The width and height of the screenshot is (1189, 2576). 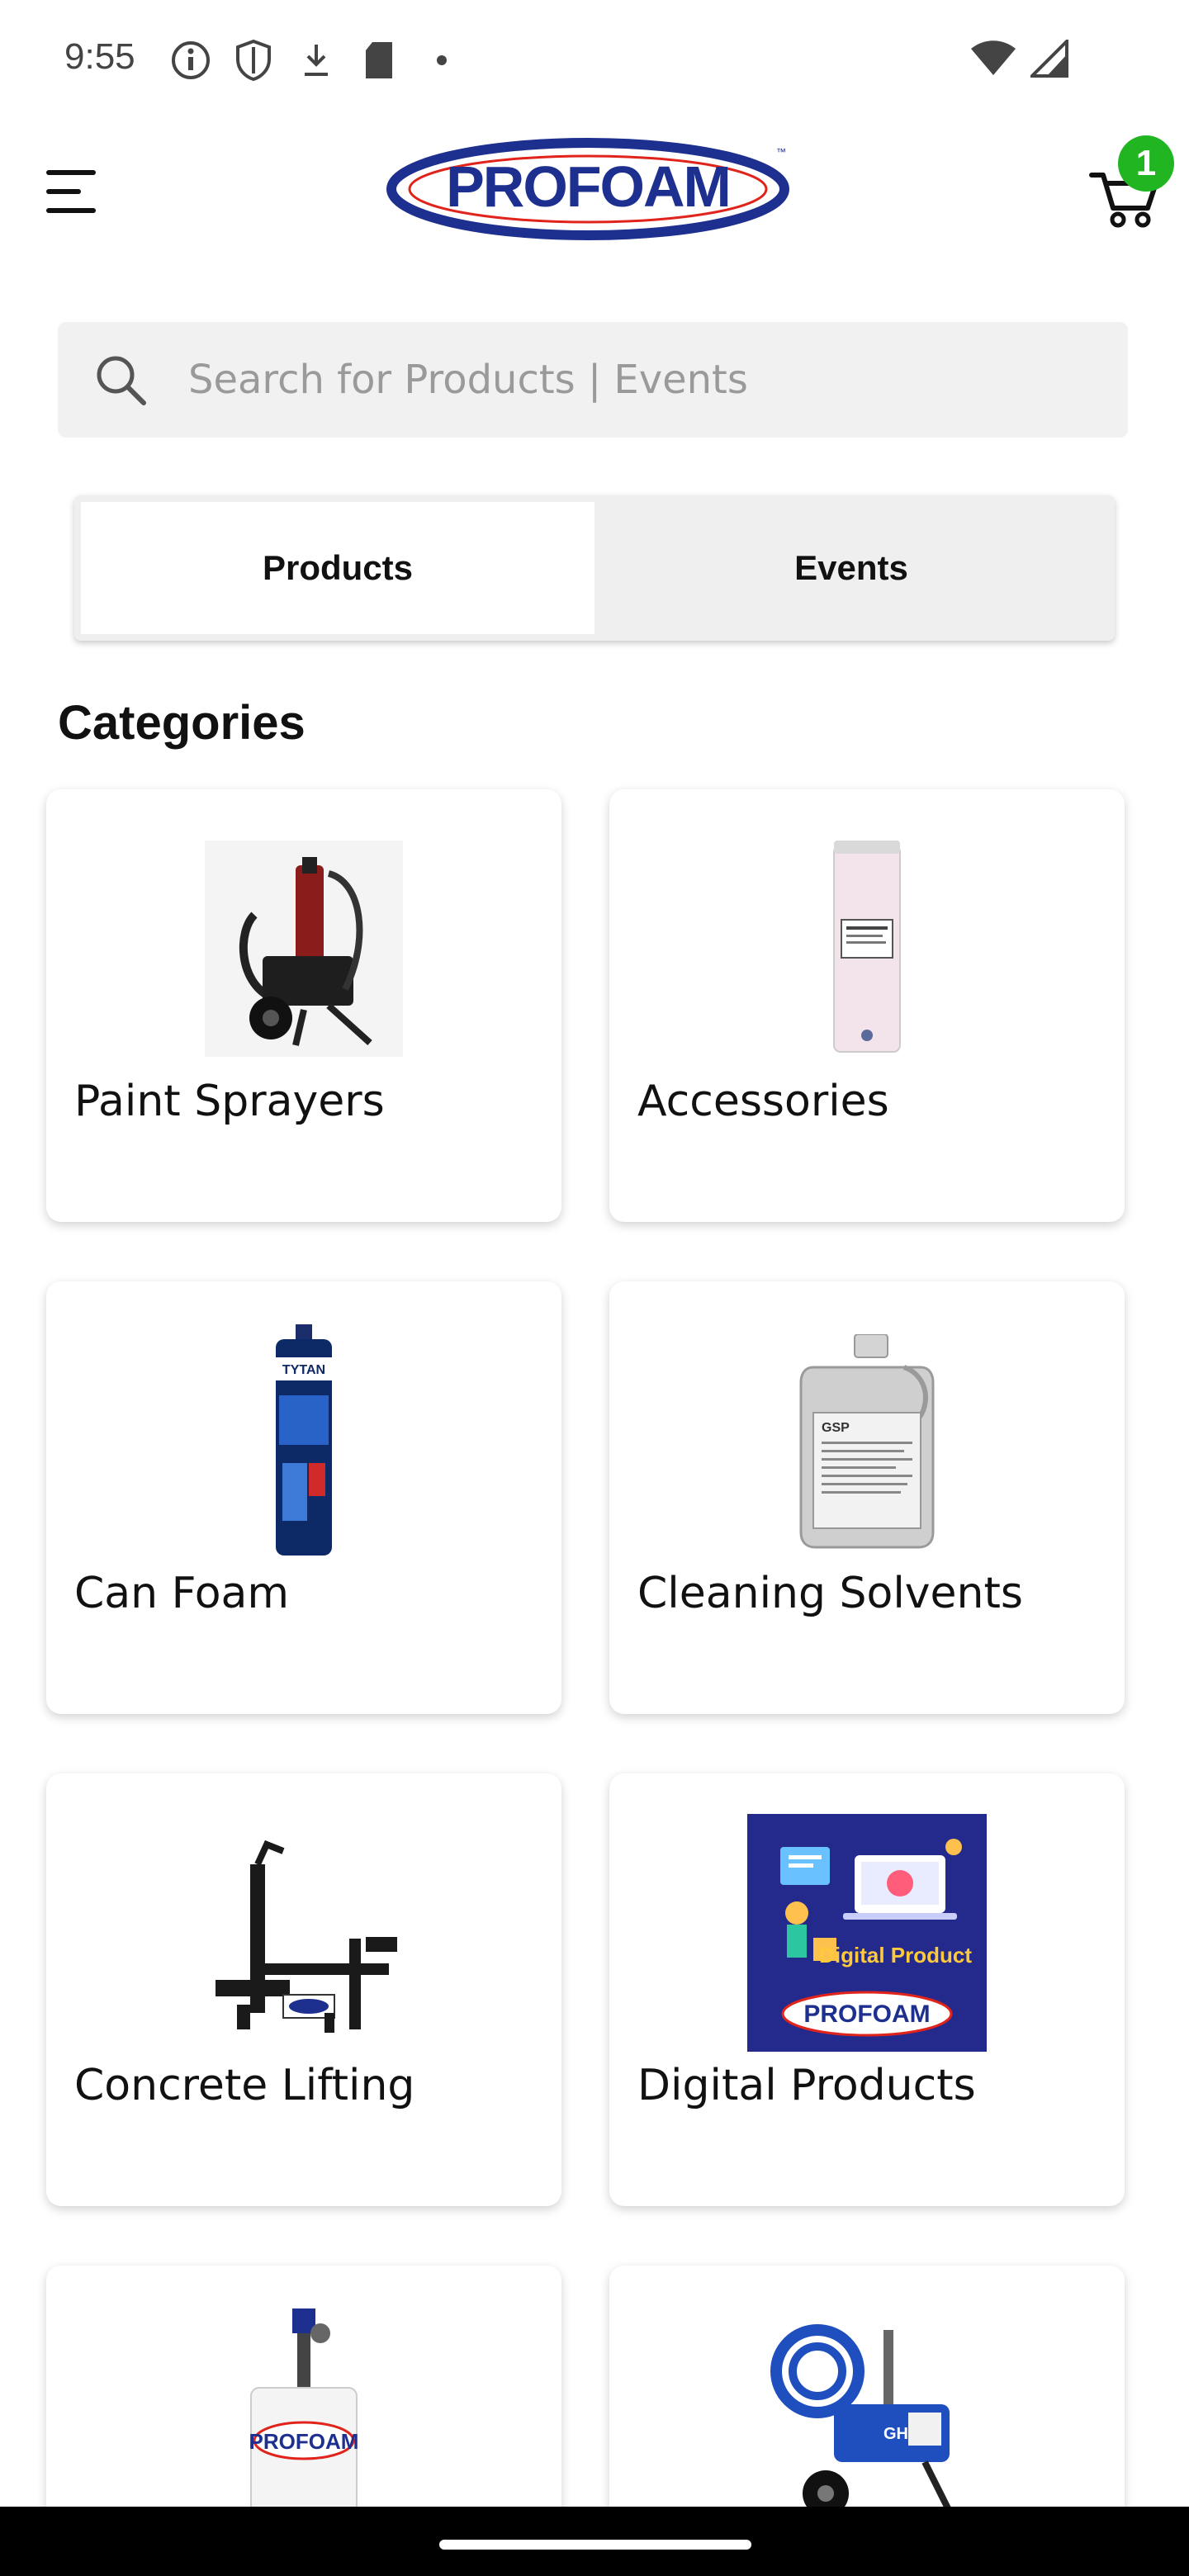 I want to click on category-card-cleaning-solvents: GSP Cleaning Solvents, so click(x=867, y=1497).